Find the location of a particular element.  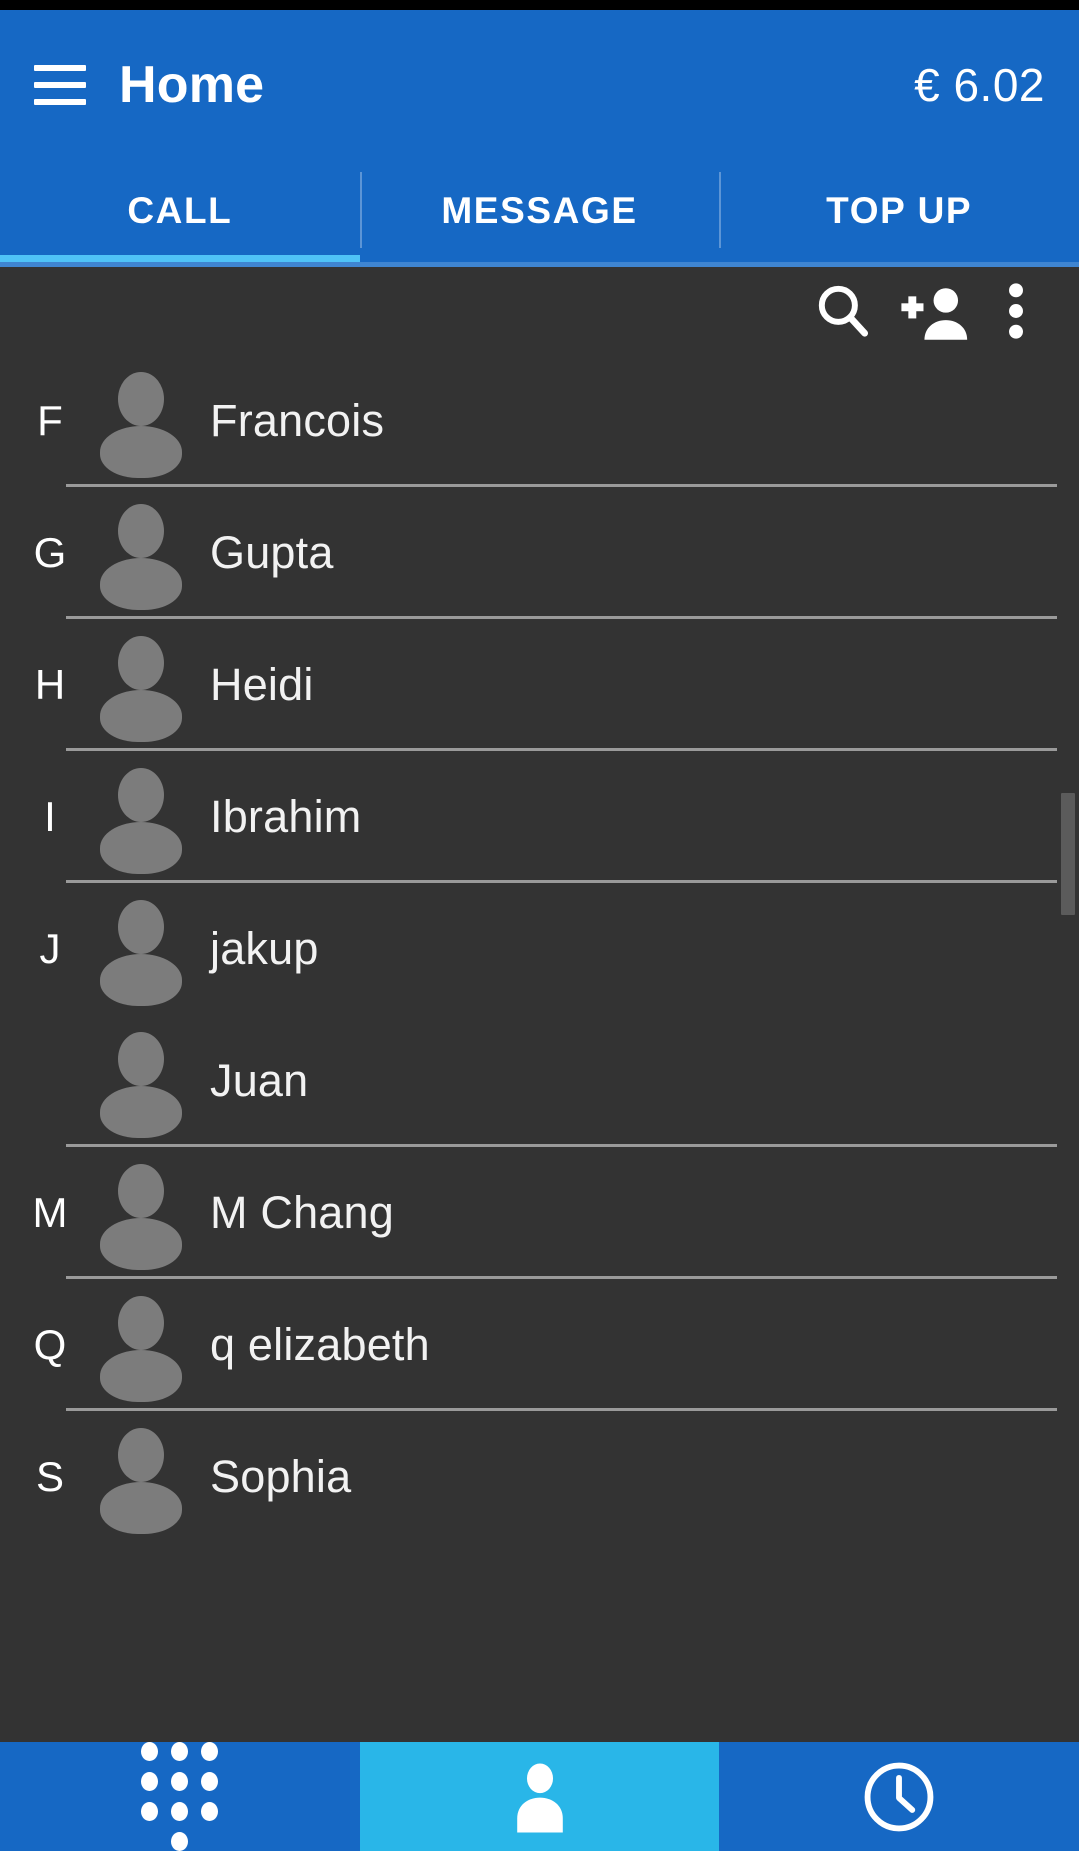

nav-recents is located at coordinates (899, 1796).